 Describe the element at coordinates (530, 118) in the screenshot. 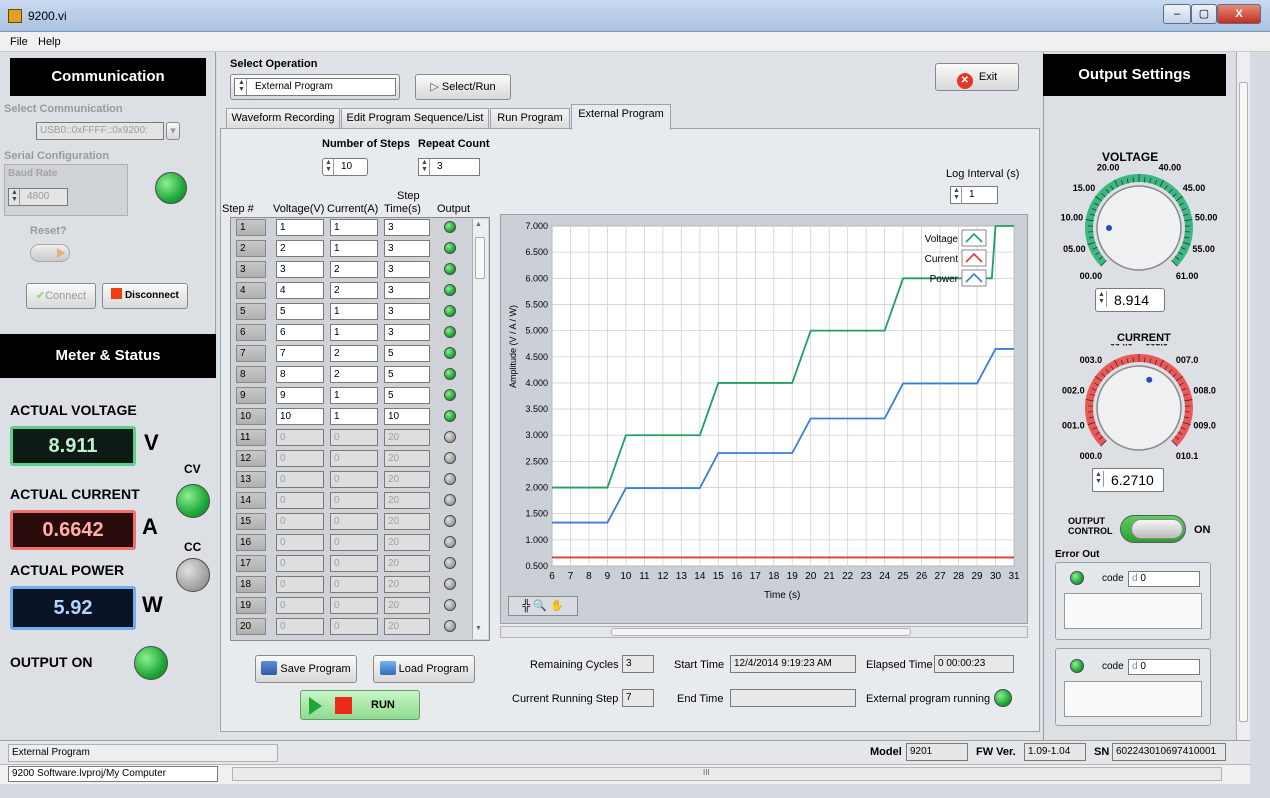

I see `tab-run-program: Run Program` at that location.